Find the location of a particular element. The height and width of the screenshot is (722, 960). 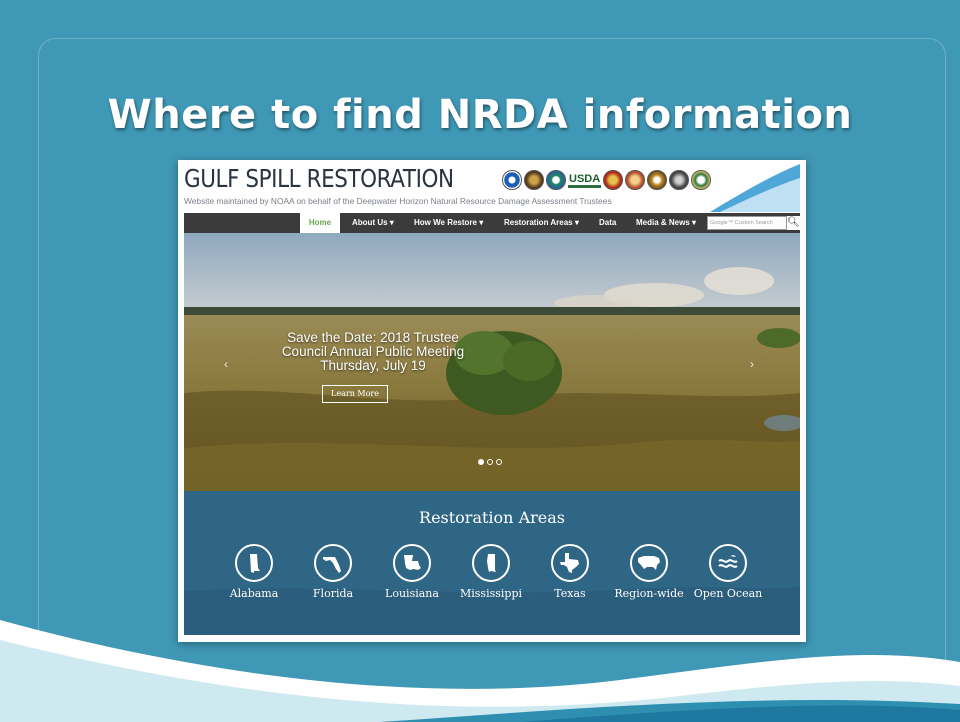

area-label: Mississippi is located at coordinates (491, 593).